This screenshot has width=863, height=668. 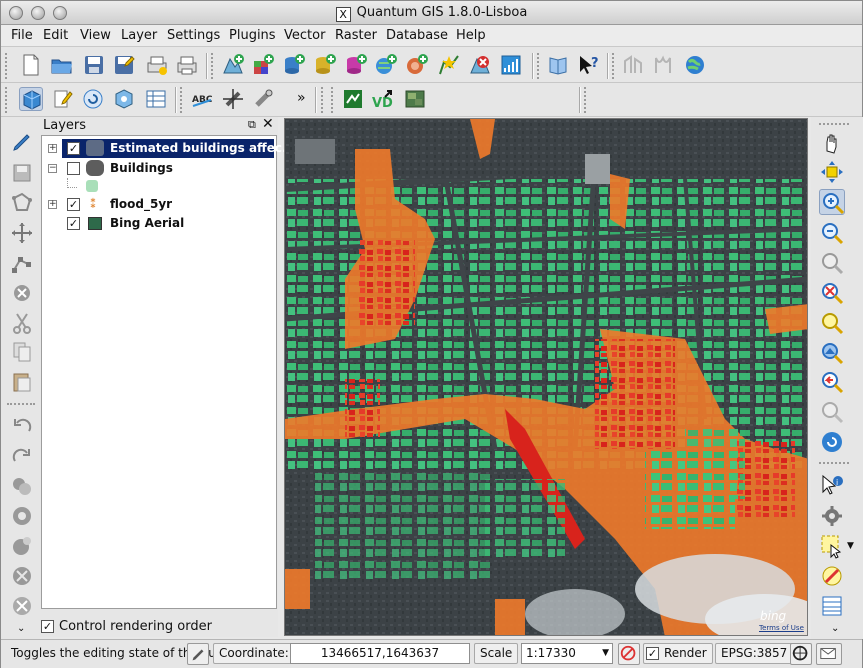 What do you see at coordinates (22, 323) in the screenshot?
I see `cut-features-icon` at bounding box center [22, 323].